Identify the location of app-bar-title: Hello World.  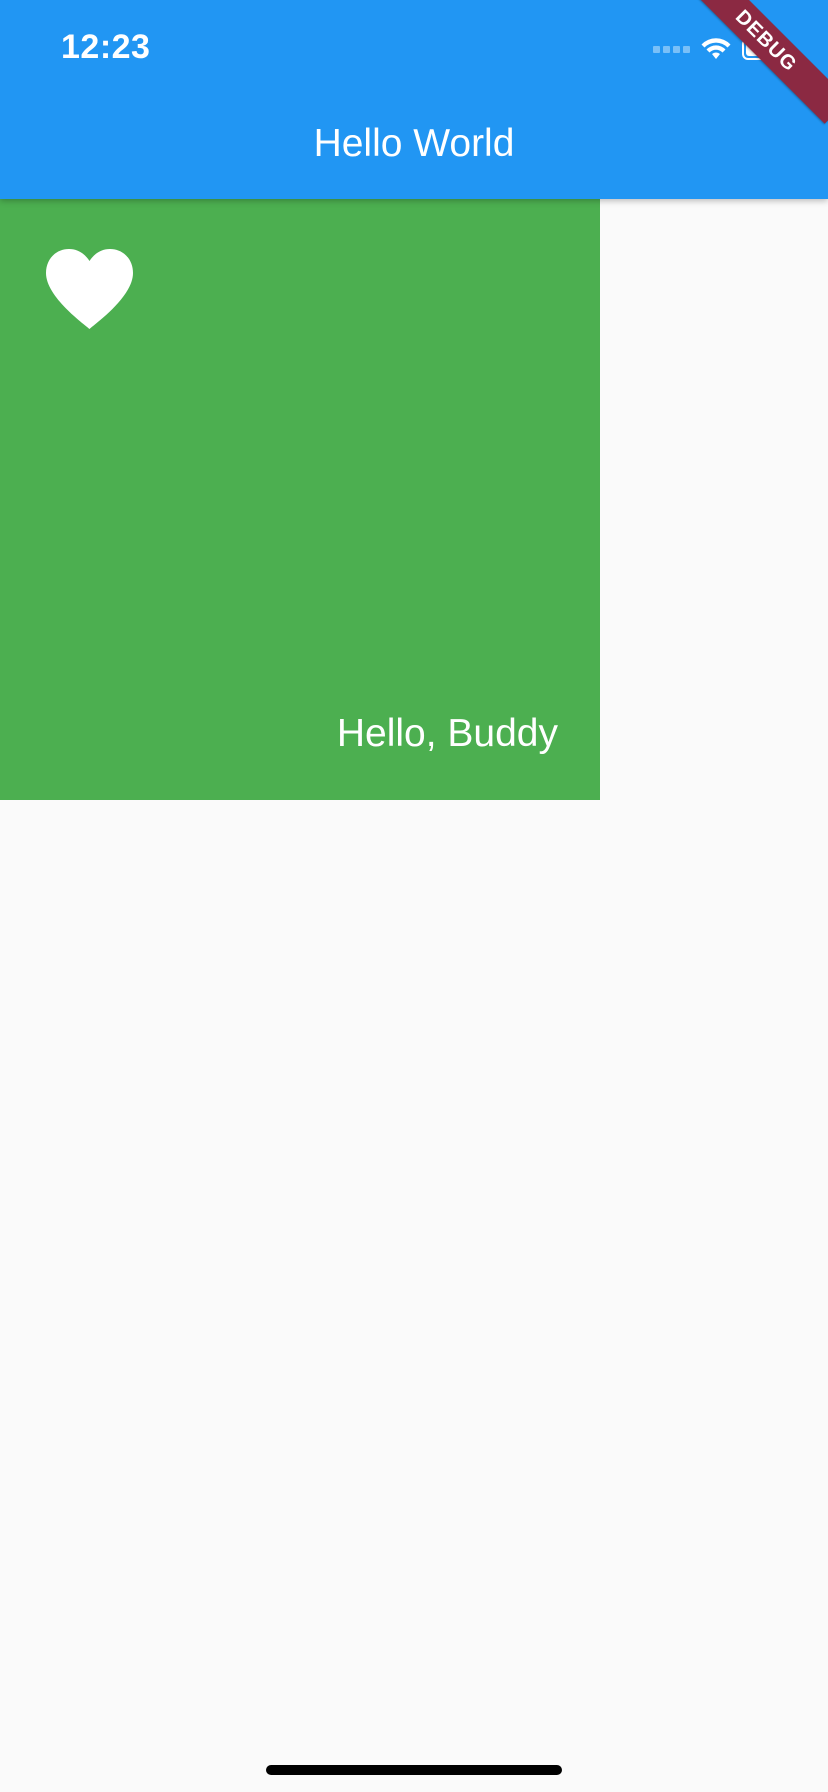
(414, 143).